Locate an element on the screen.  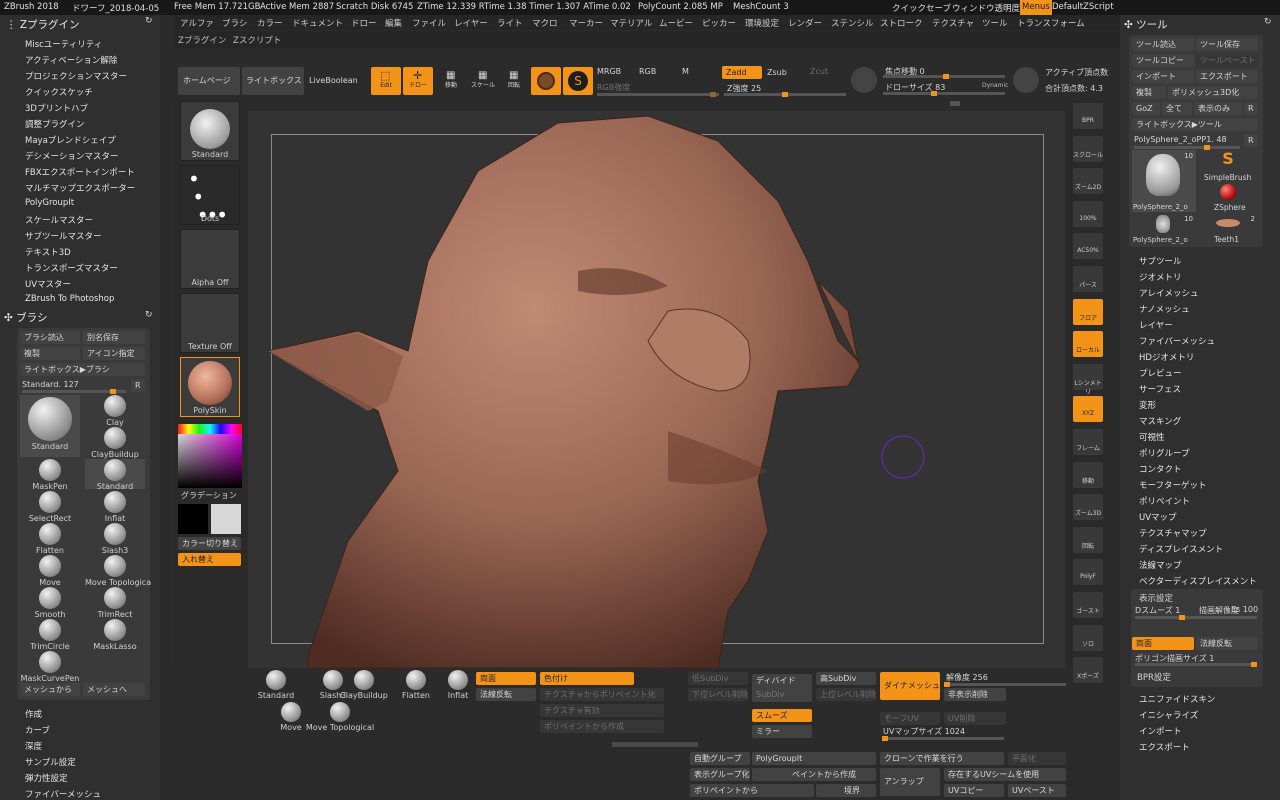
zadd-toggle: Zadd is located at coordinates (742, 72).